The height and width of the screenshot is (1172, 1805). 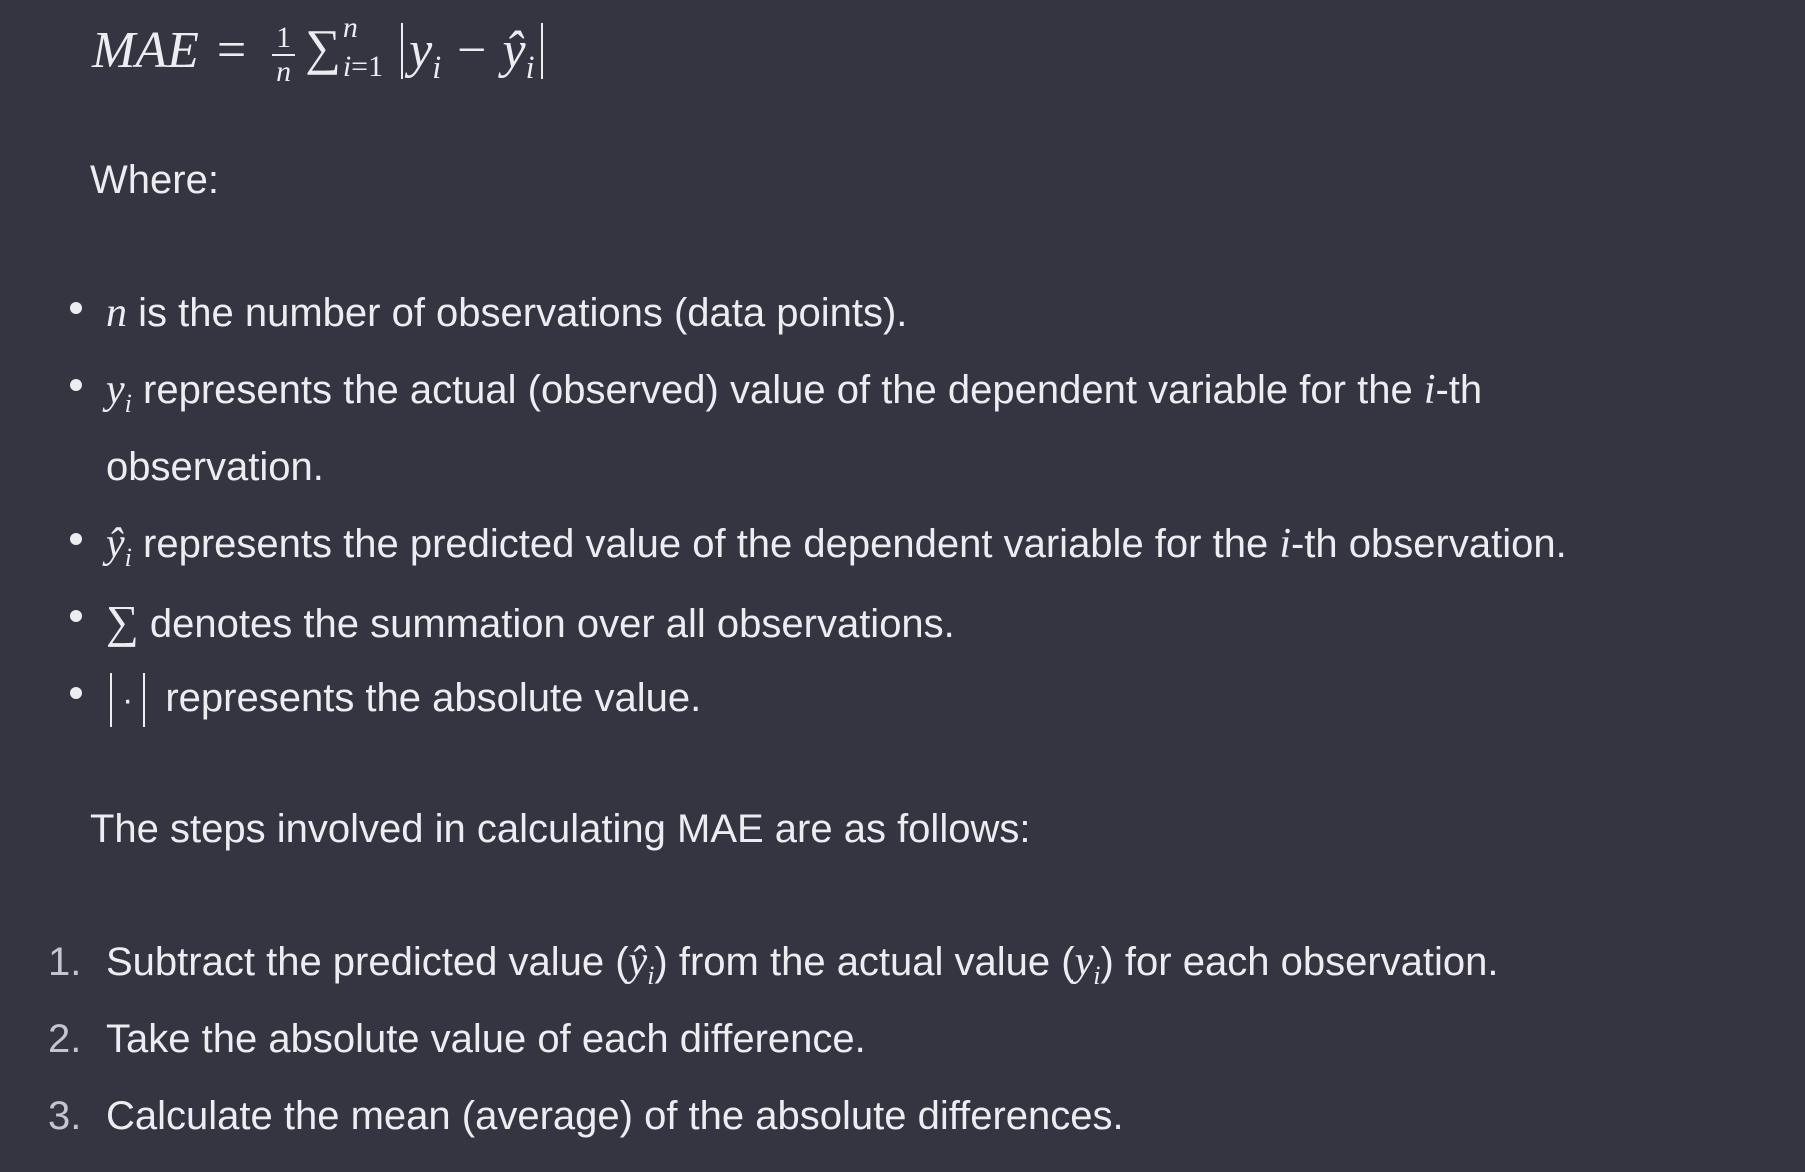 What do you see at coordinates (116, 313) in the screenshot?
I see `n-symbol: n` at bounding box center [116, 313].